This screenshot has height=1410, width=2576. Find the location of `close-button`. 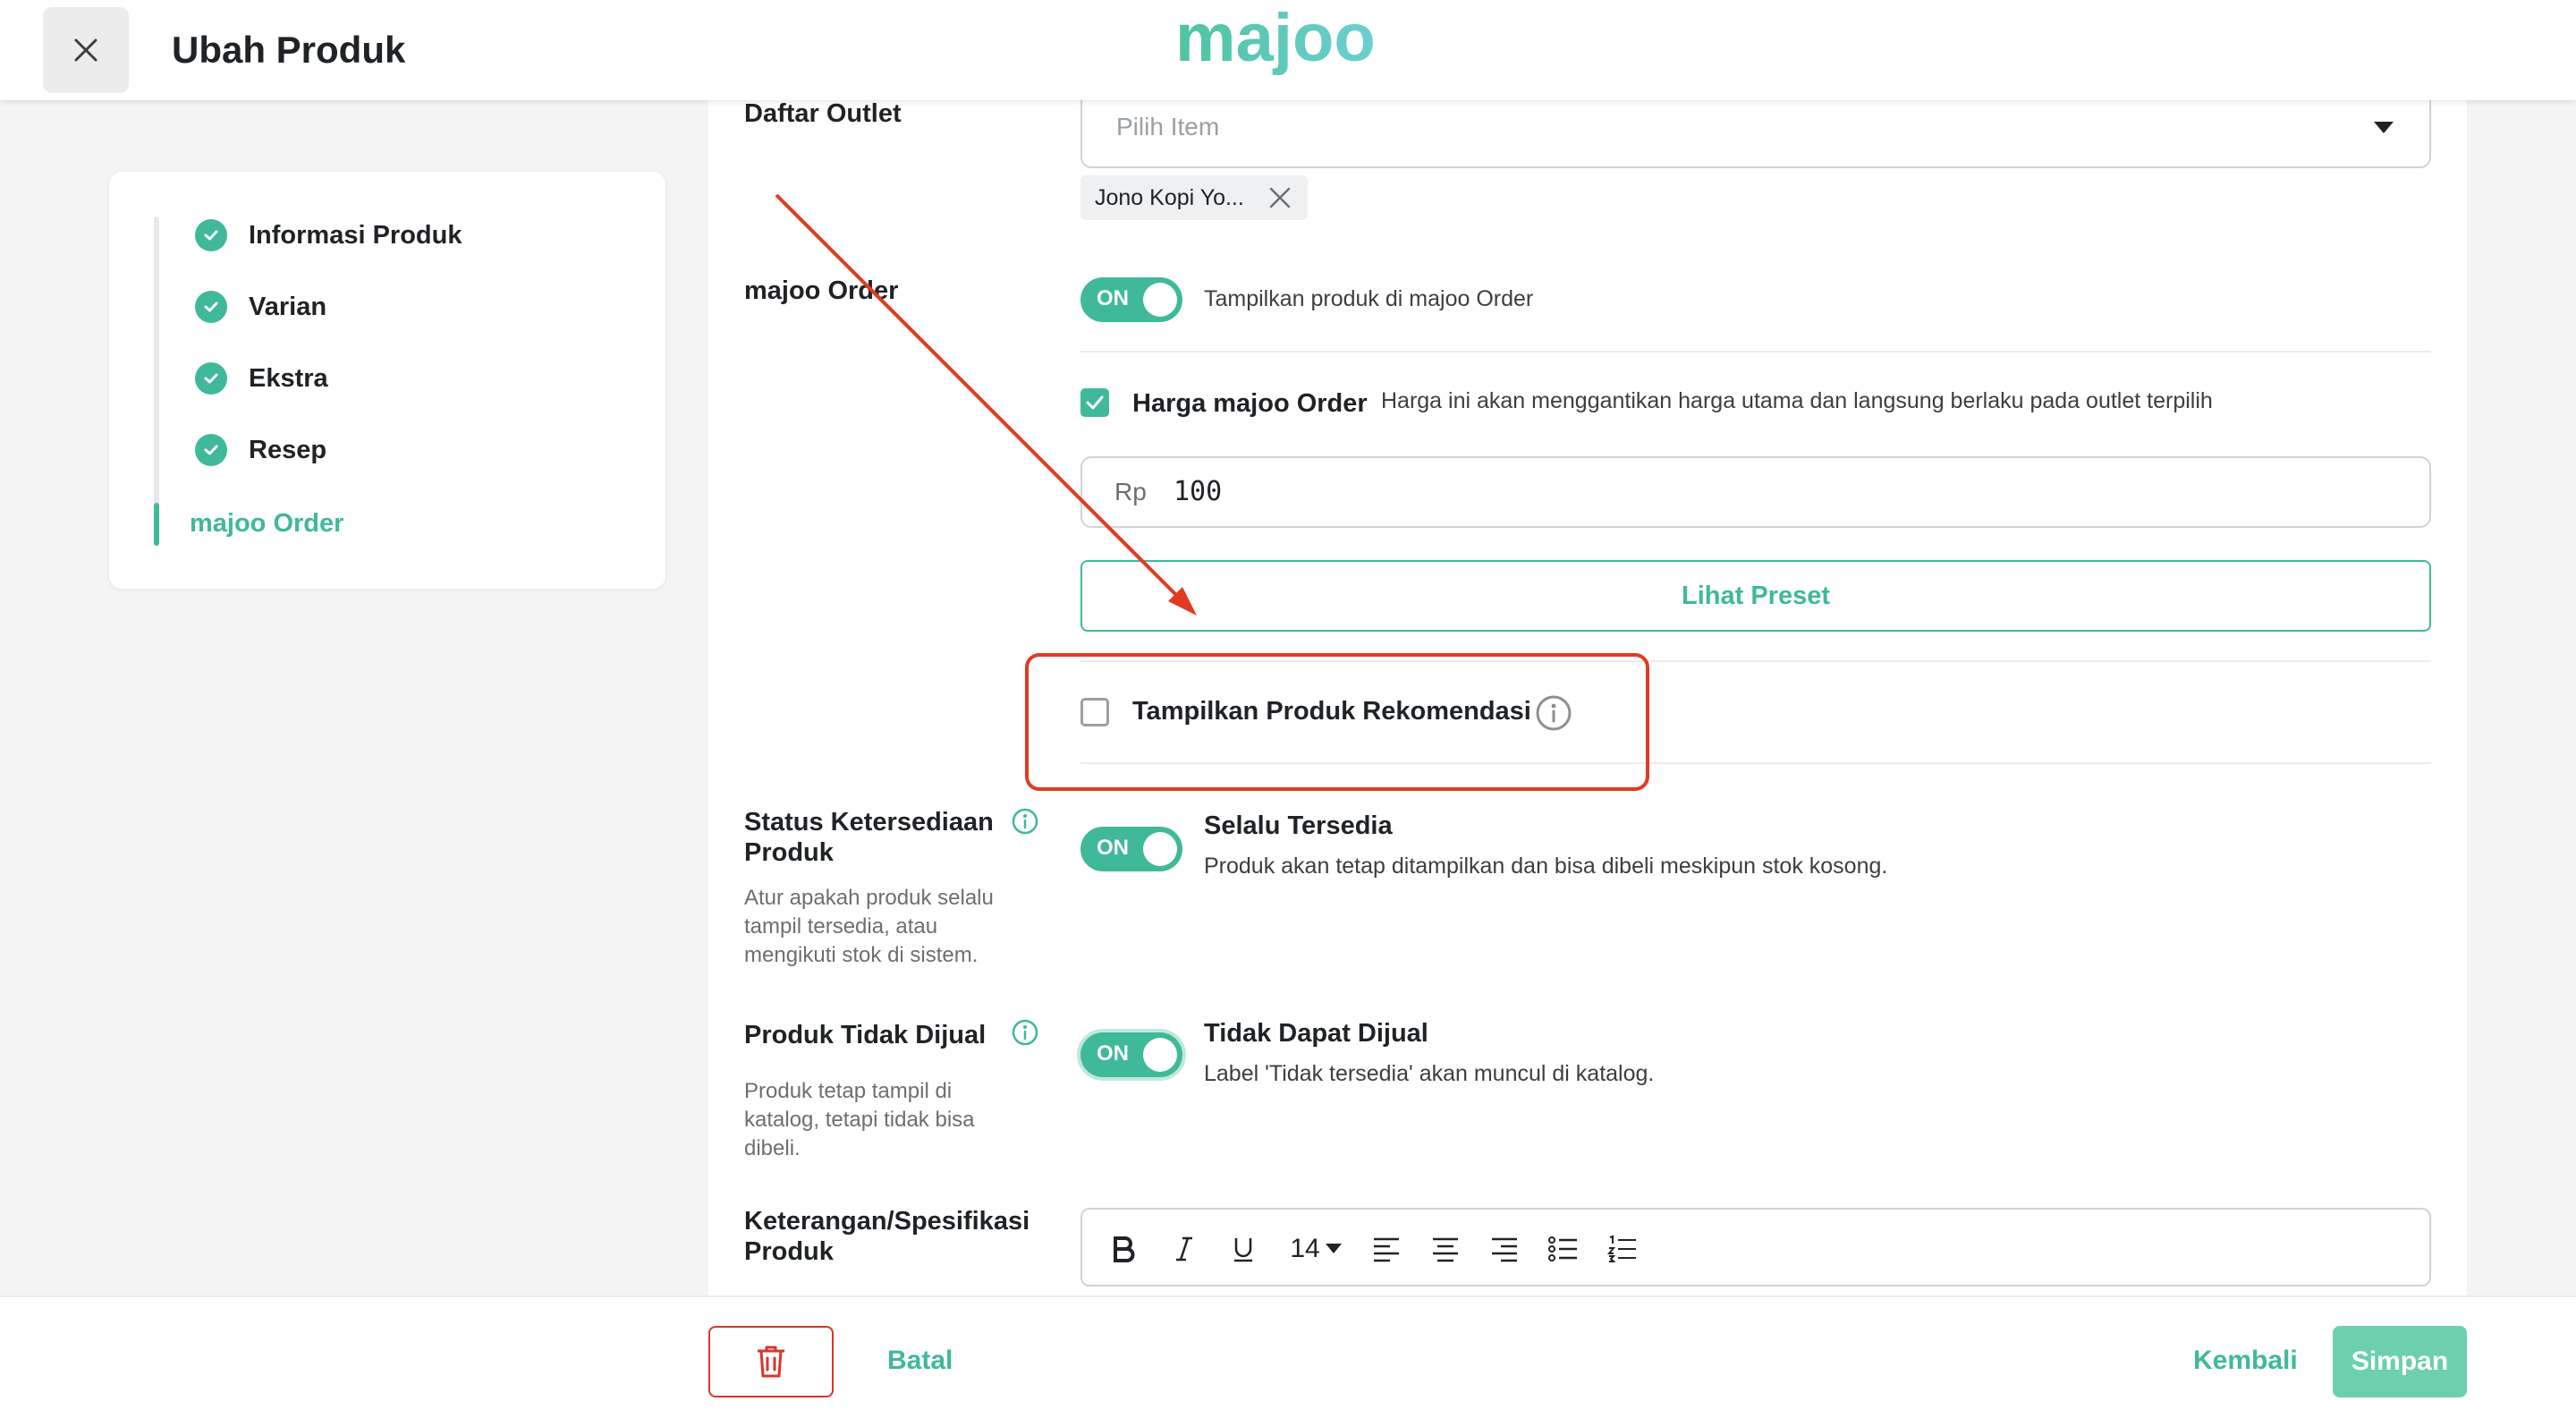

close-button is located at coordinates (86, 50).